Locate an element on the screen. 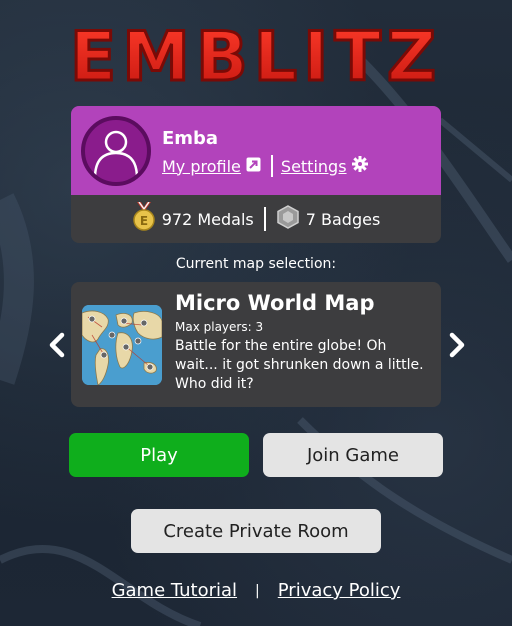  map-max-players: Max players: 3 is located at coordinates (219, 327).